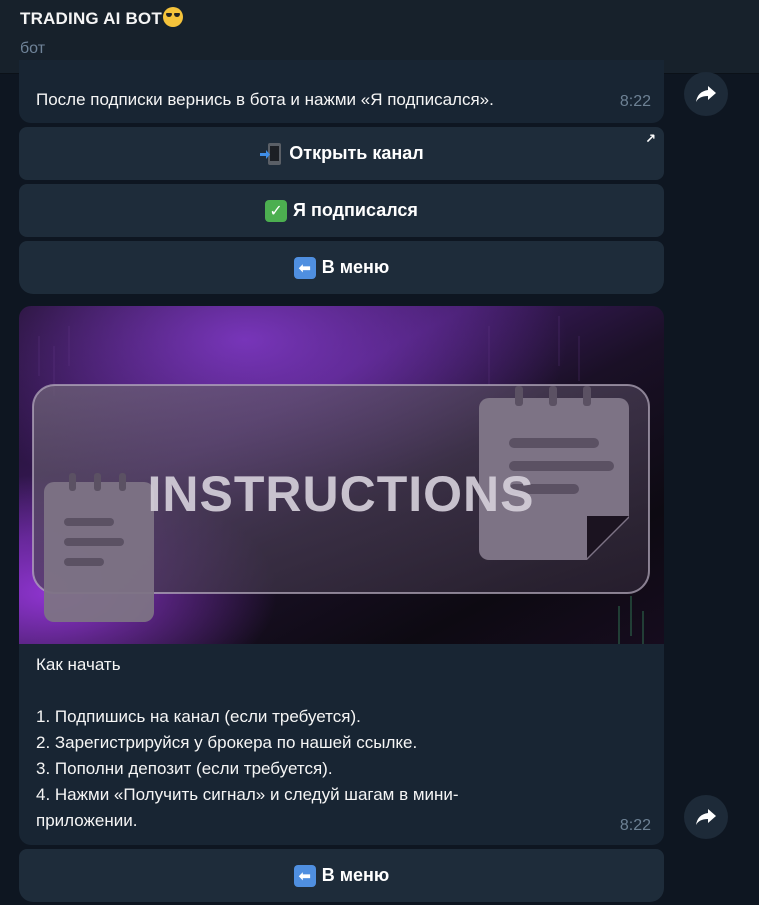 The image size is (759, 905). I want to click on menu-button-2: ⬅ В меню, so click(341, 875).